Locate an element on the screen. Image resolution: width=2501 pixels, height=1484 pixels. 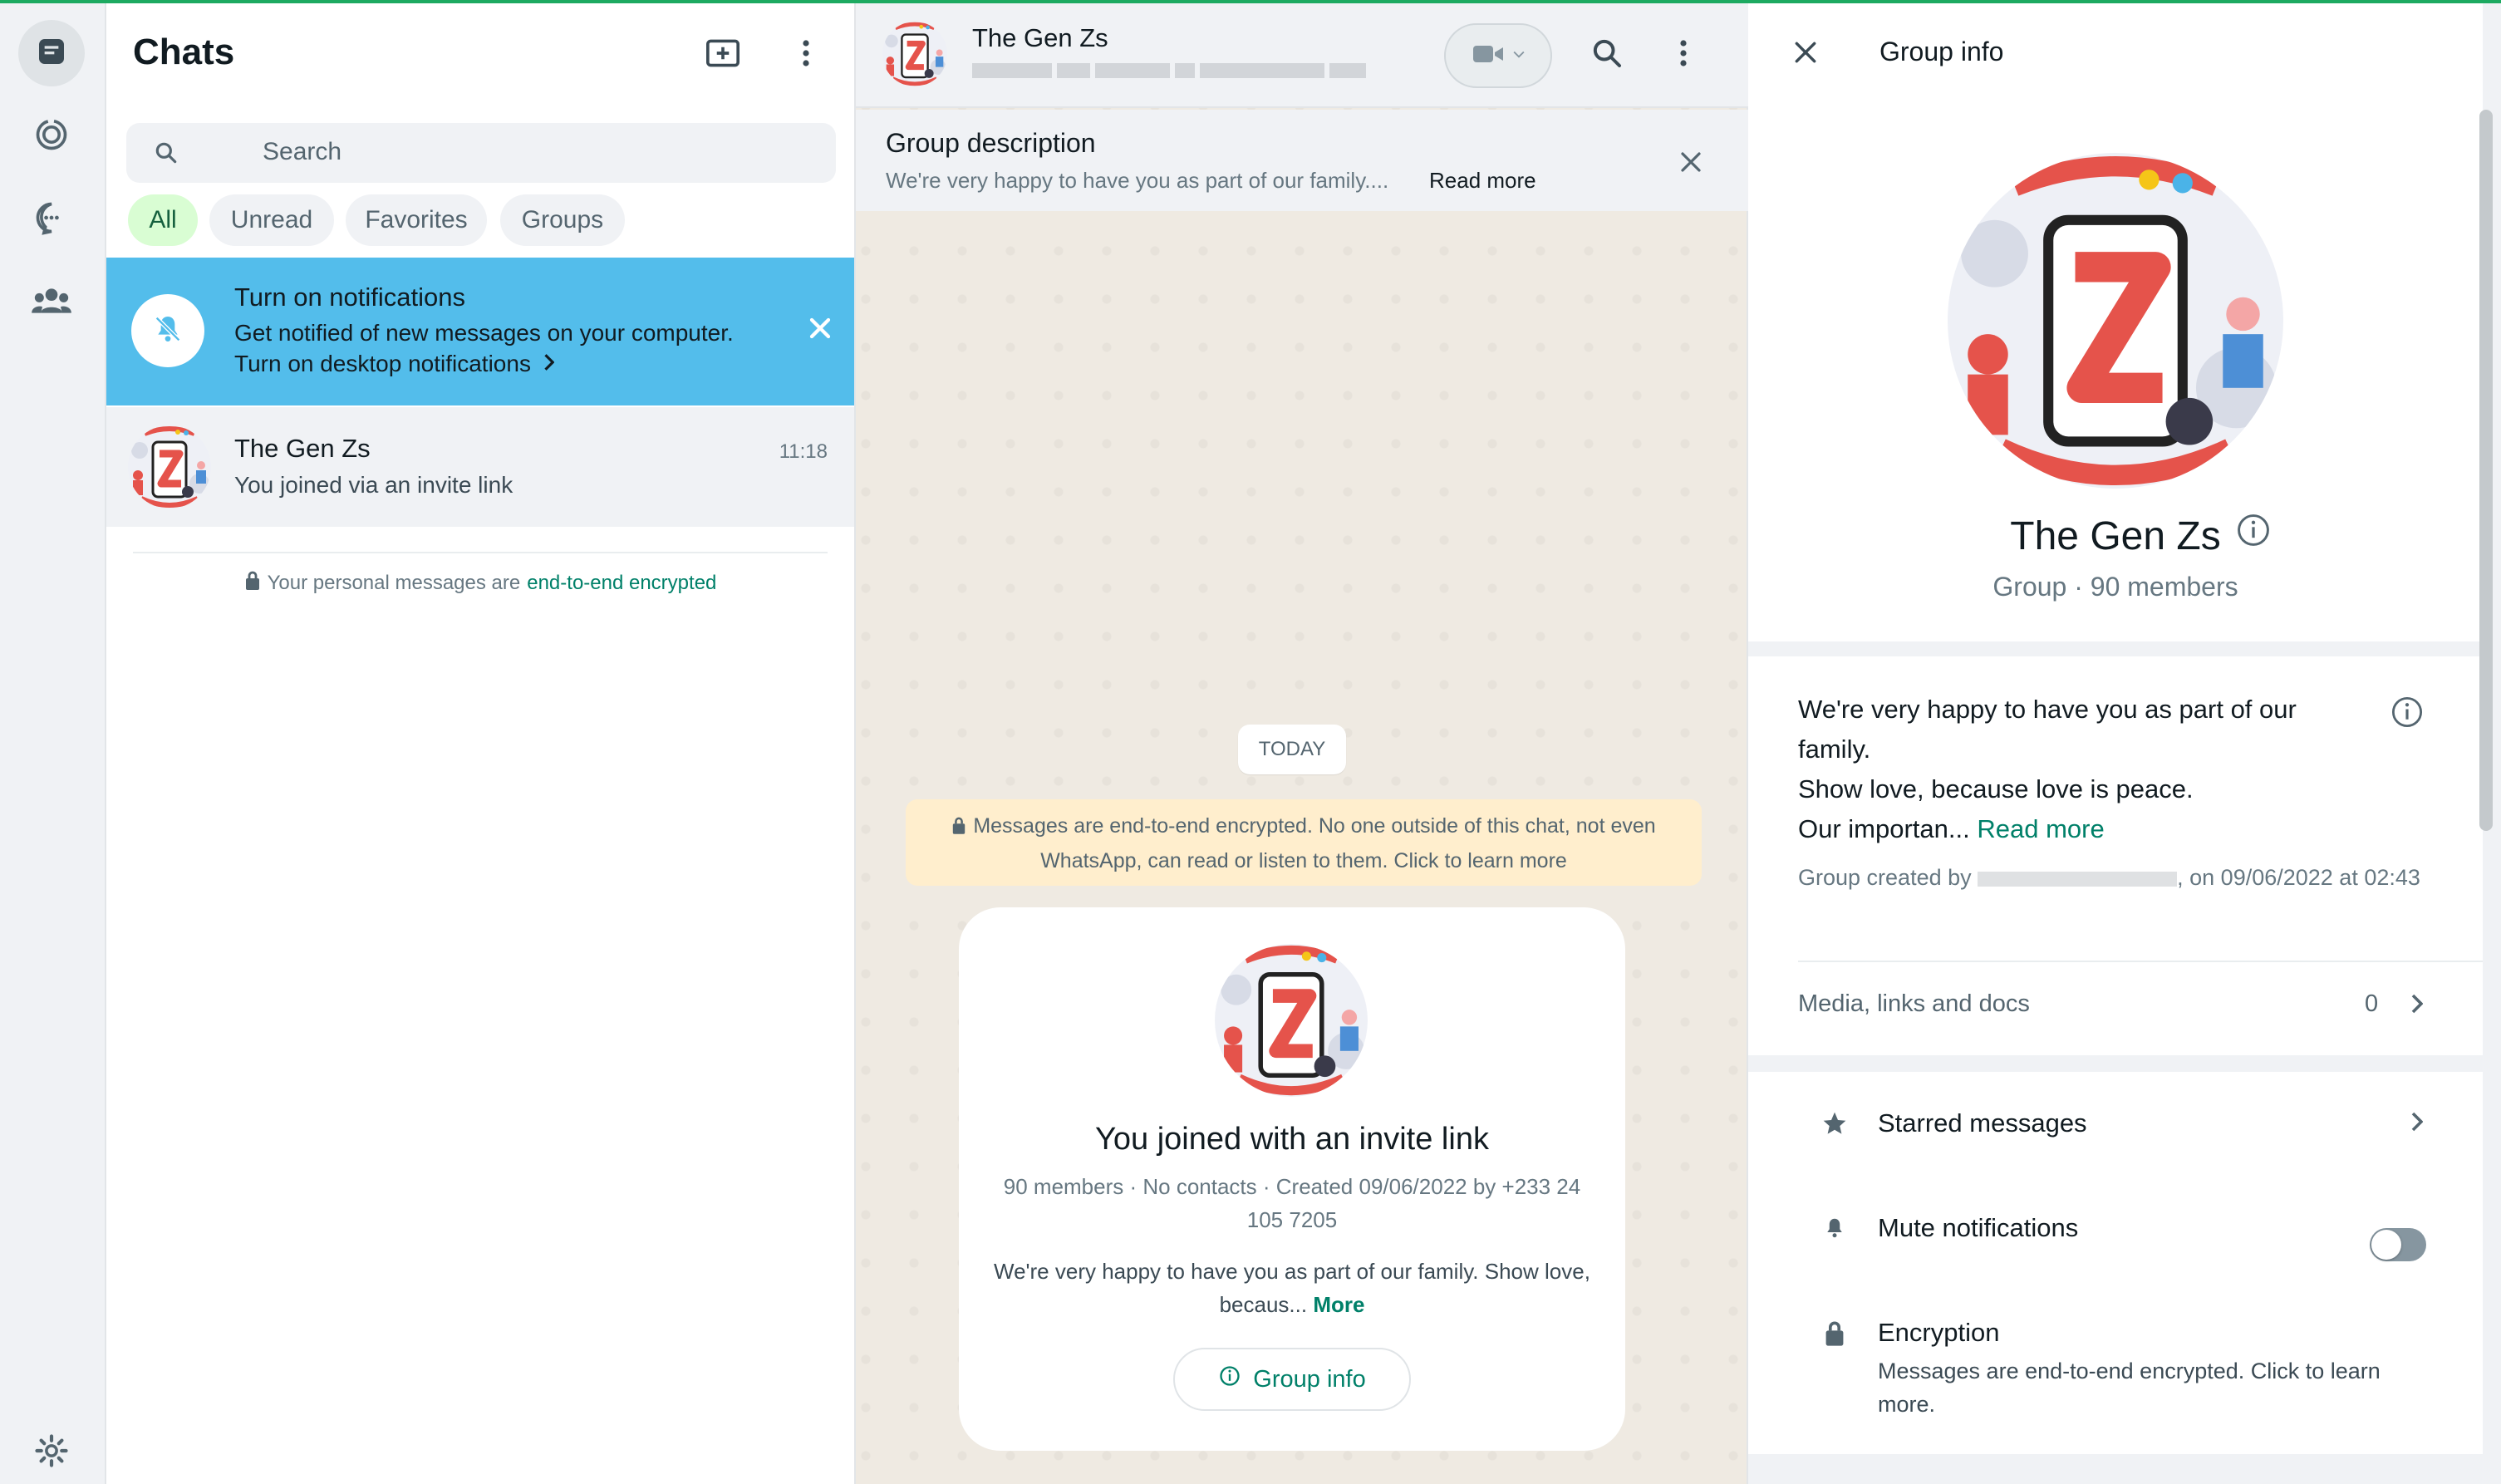
channels-icon is located at coordinates (51, 220).